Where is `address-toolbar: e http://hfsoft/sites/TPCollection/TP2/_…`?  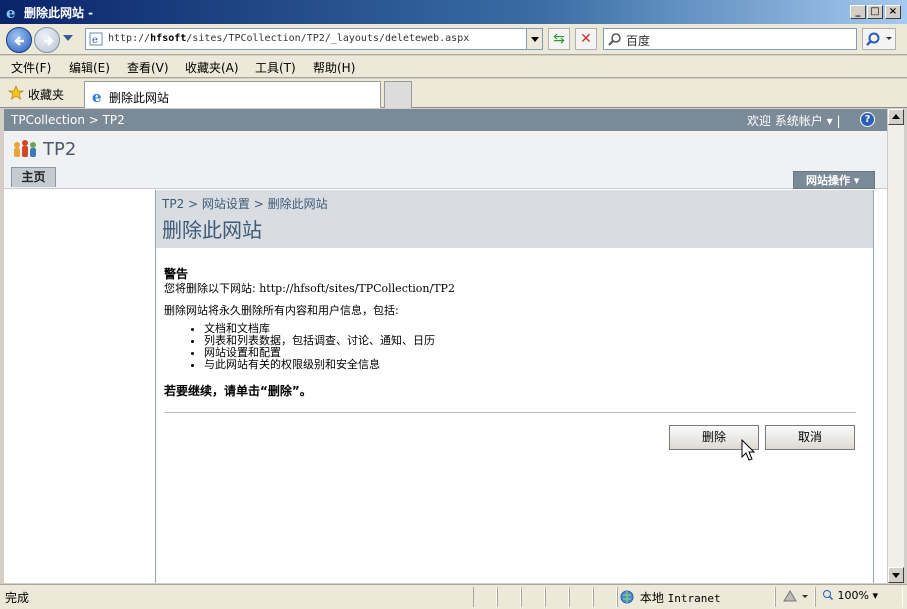
address-toolbar: e http://hfsoft/sites/TPCollection/TP2/_… is located at coordinates (453, 39).